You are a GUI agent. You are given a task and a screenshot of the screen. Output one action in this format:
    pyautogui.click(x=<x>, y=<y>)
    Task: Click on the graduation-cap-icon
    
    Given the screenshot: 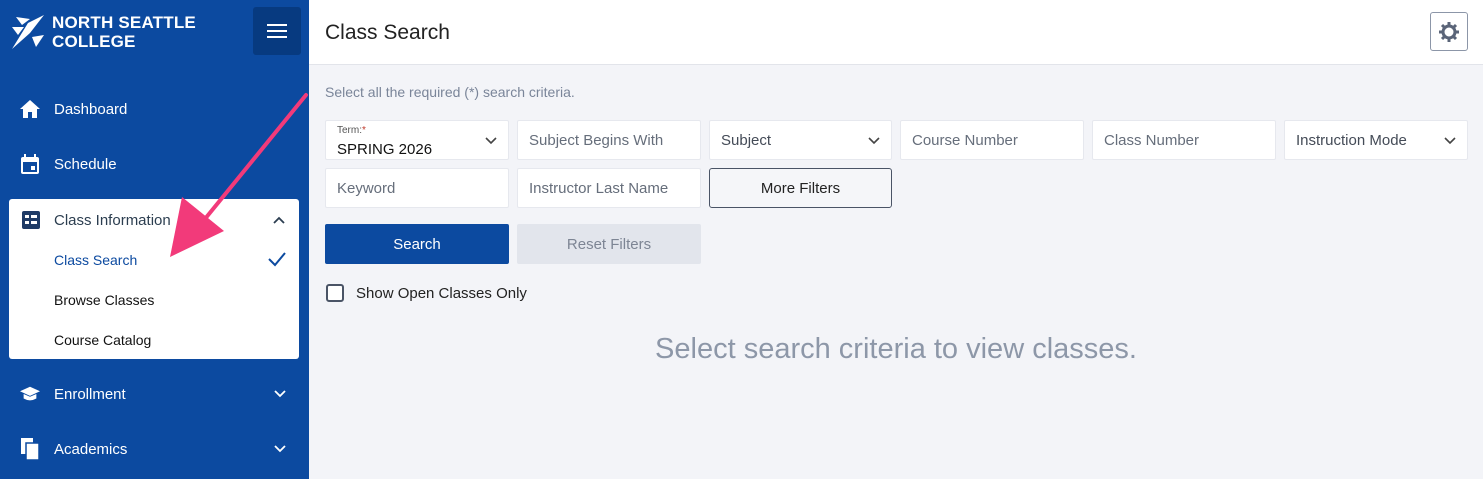 What is the action you would take?
    pyautogui.click(x=30, y=394)
    